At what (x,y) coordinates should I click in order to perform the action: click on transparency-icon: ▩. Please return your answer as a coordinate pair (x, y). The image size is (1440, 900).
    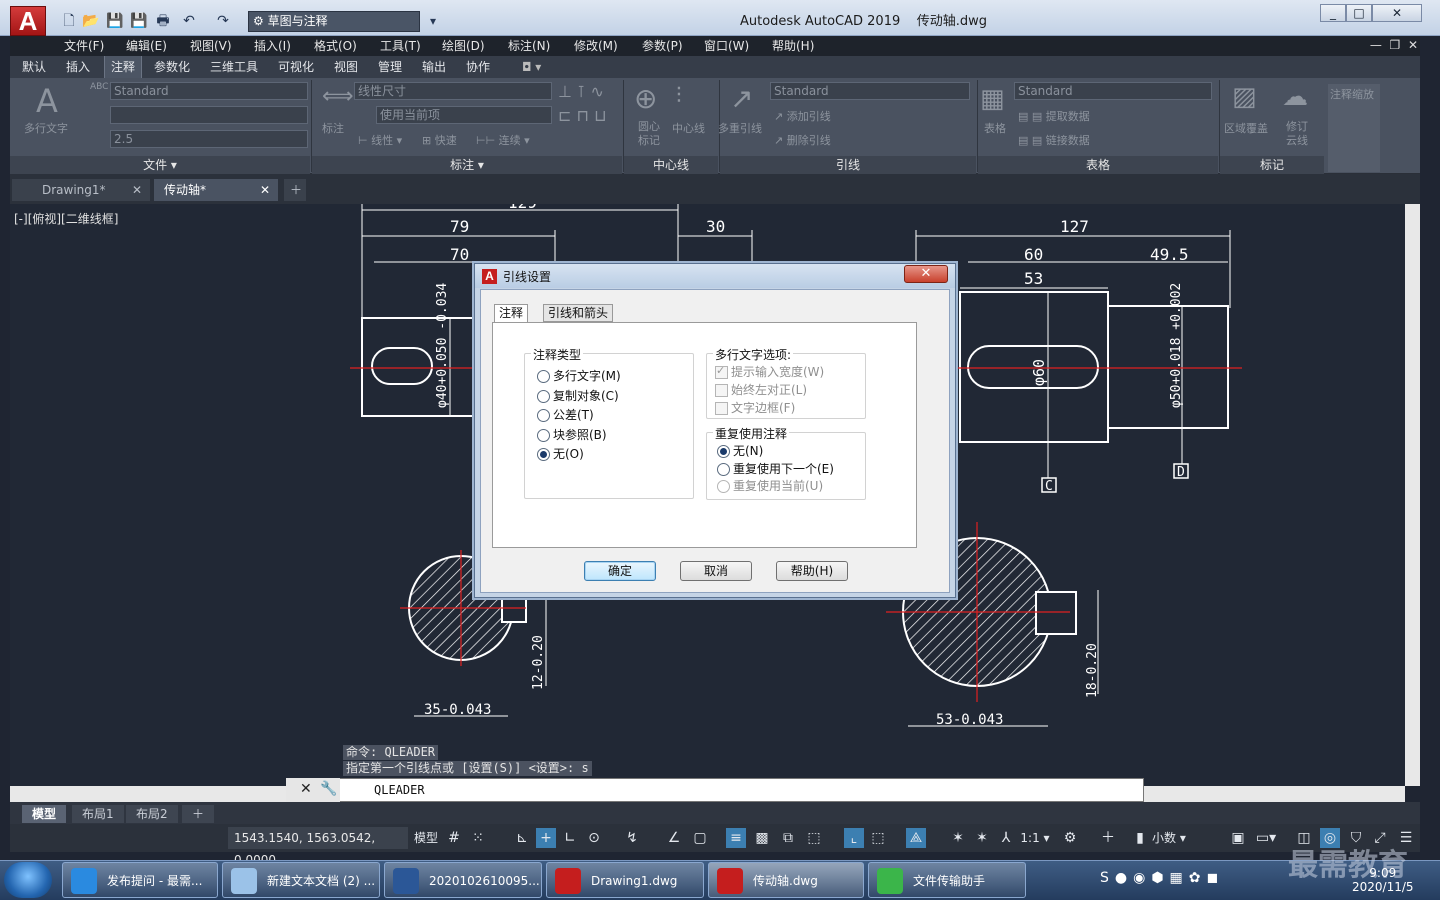
    Looking at the image, I should click on (762, 838).